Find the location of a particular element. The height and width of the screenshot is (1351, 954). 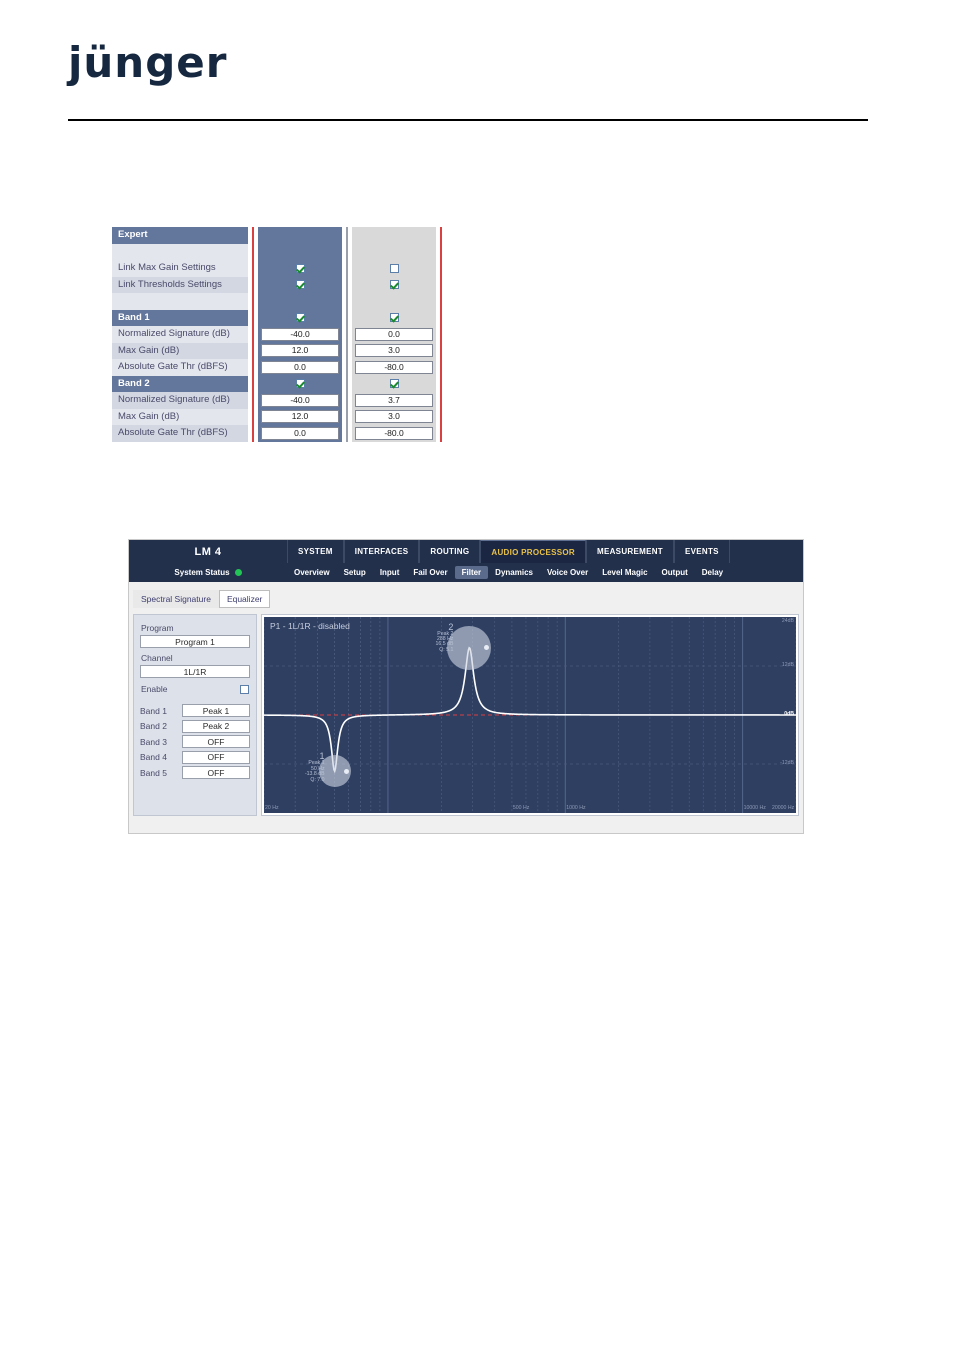

channel-select: 1L/1R is located at coordinates (195, 671).